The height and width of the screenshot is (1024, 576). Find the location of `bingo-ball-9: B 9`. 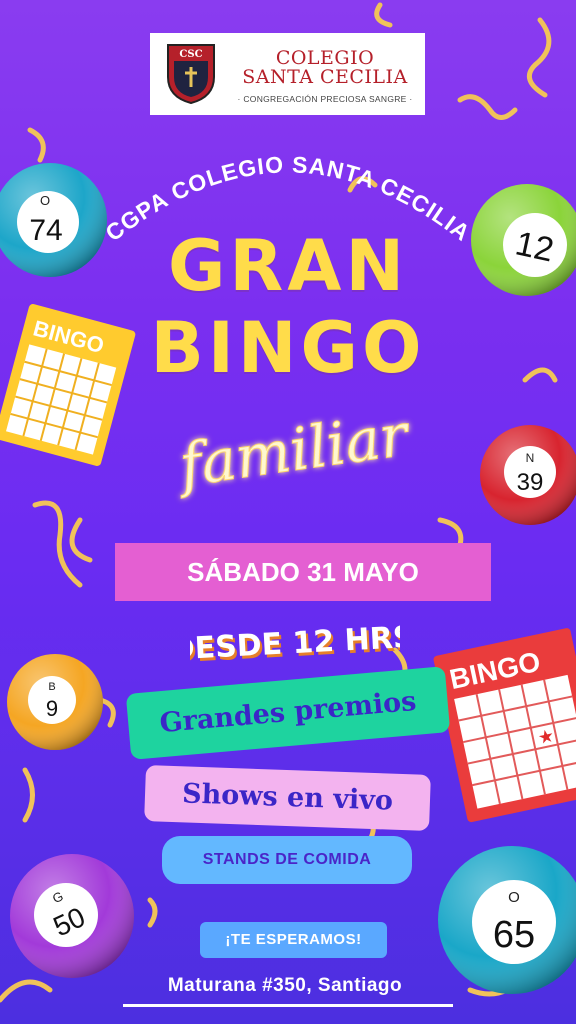

bingo-ball-9: B 9 is located at coordinates (55, 702).